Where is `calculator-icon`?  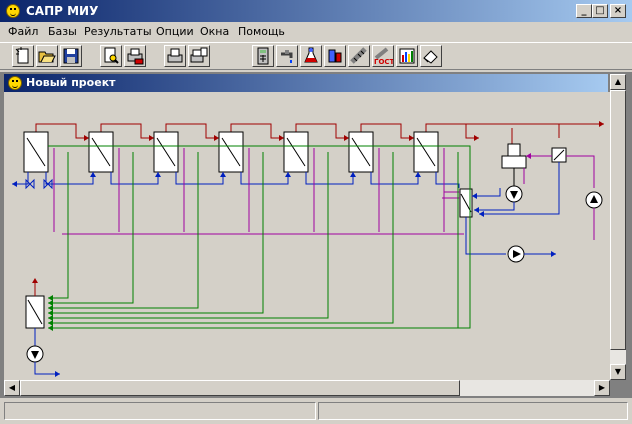 calculator-icon is located at coordinates (263, 56).